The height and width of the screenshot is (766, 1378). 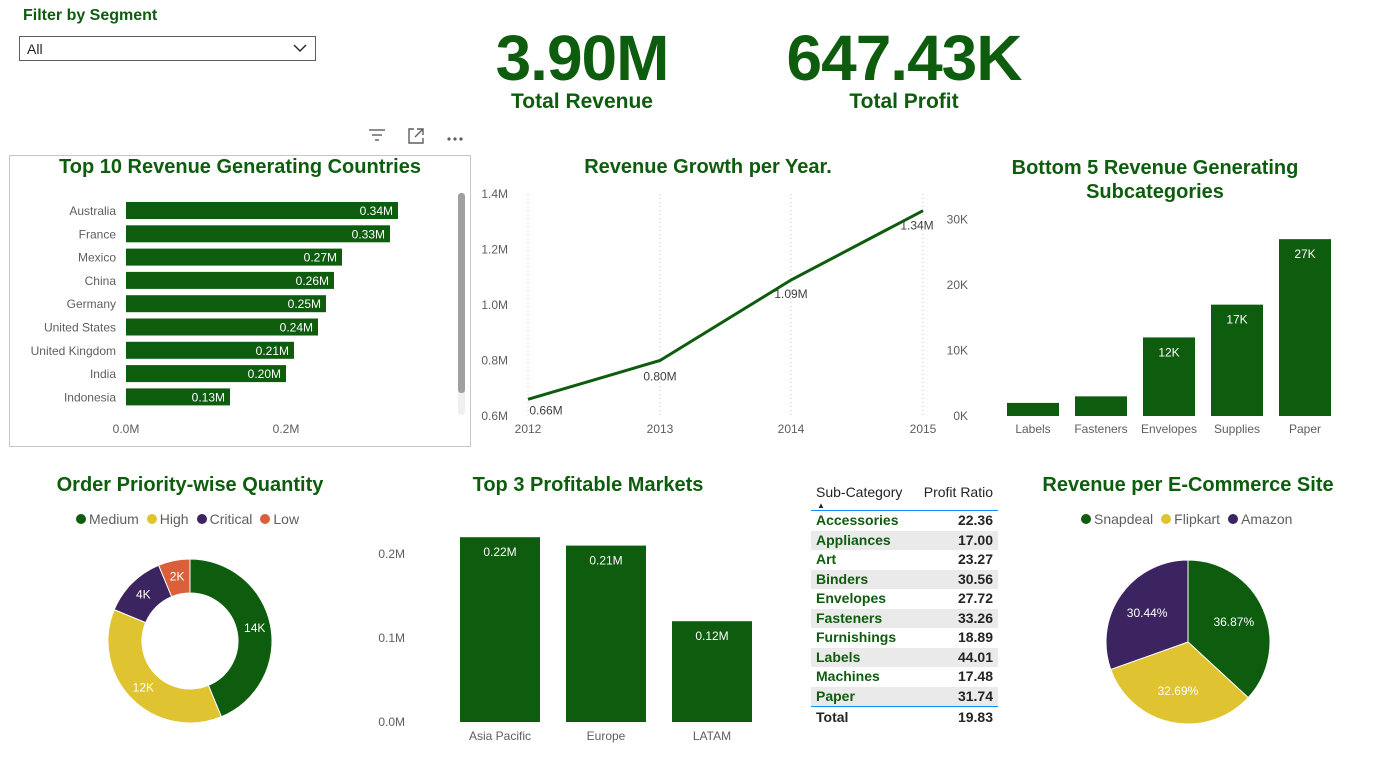 I want to click on data-label: 30.44%, so click(x=1147, y=613).